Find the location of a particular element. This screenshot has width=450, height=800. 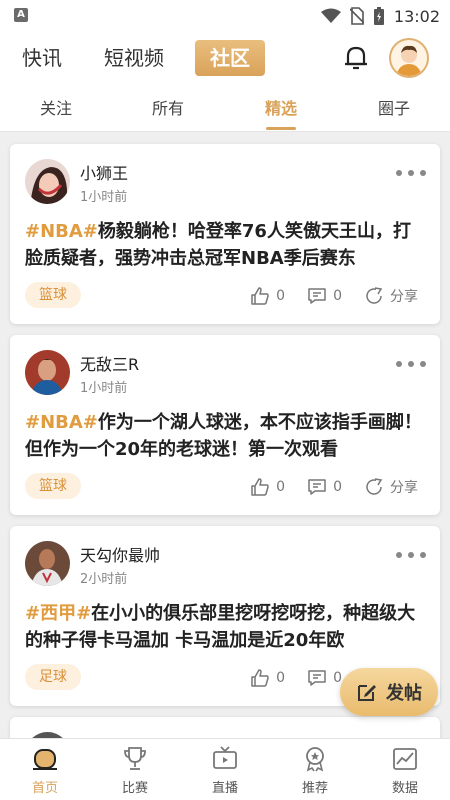

user-avatar-icon is located at coordinates (409, 60).